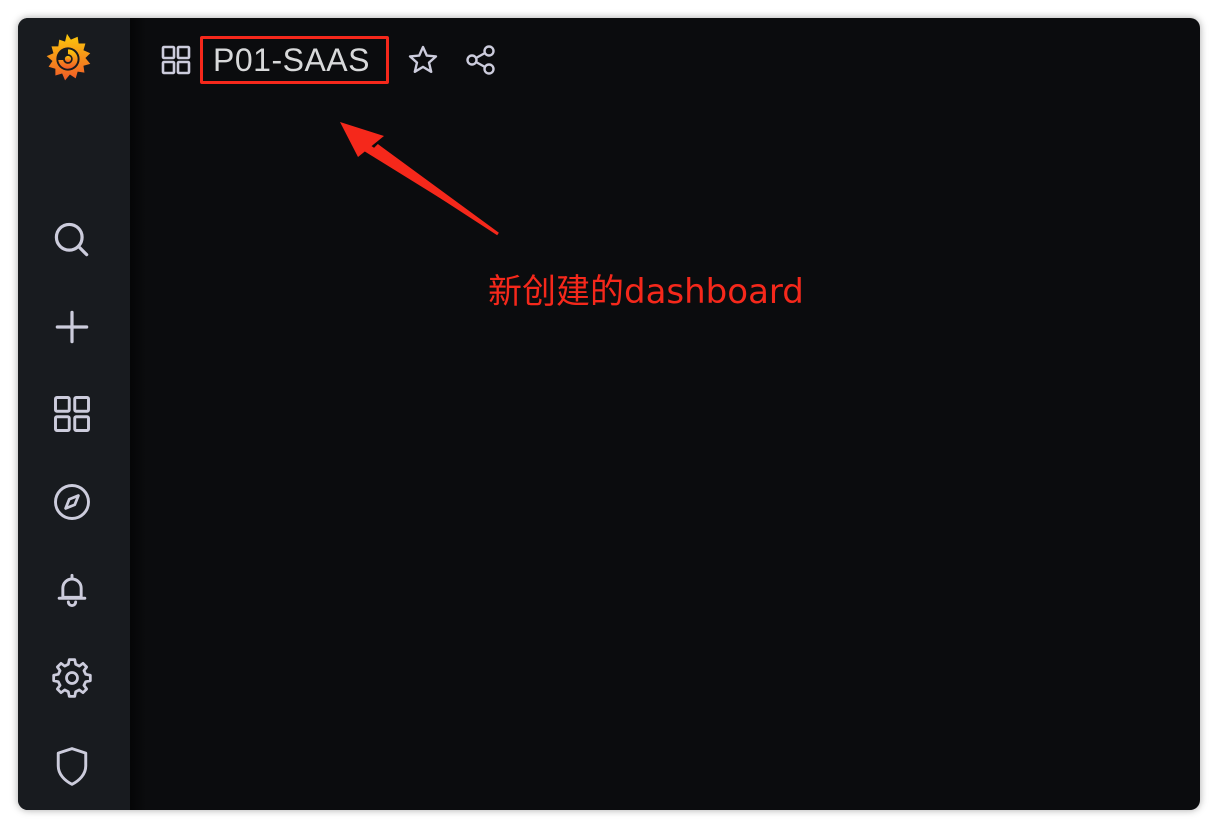  I want to click on sidebar-divider, so click(138, 414).